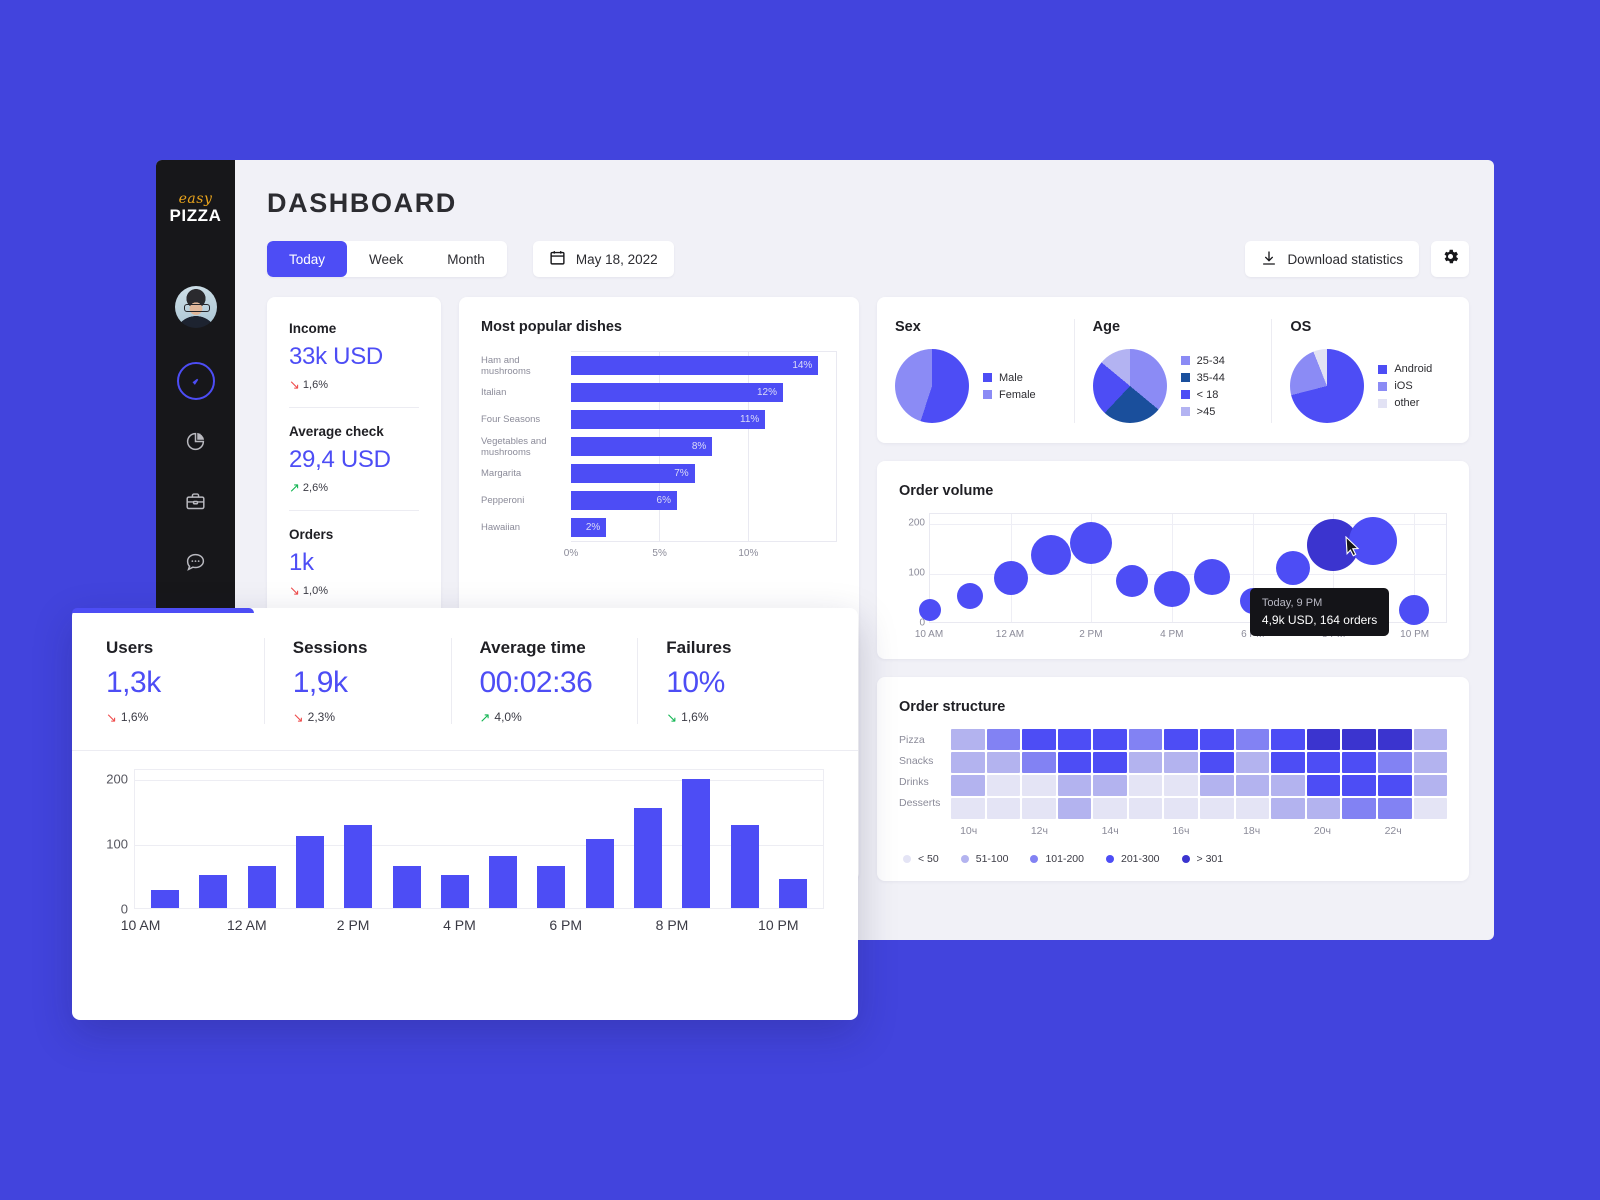 This screenshot has height=1200, width=1600. What do you see at coordinates (195, 307) in the screenshot?
I see `avatar` at bounding box center [195, 307].